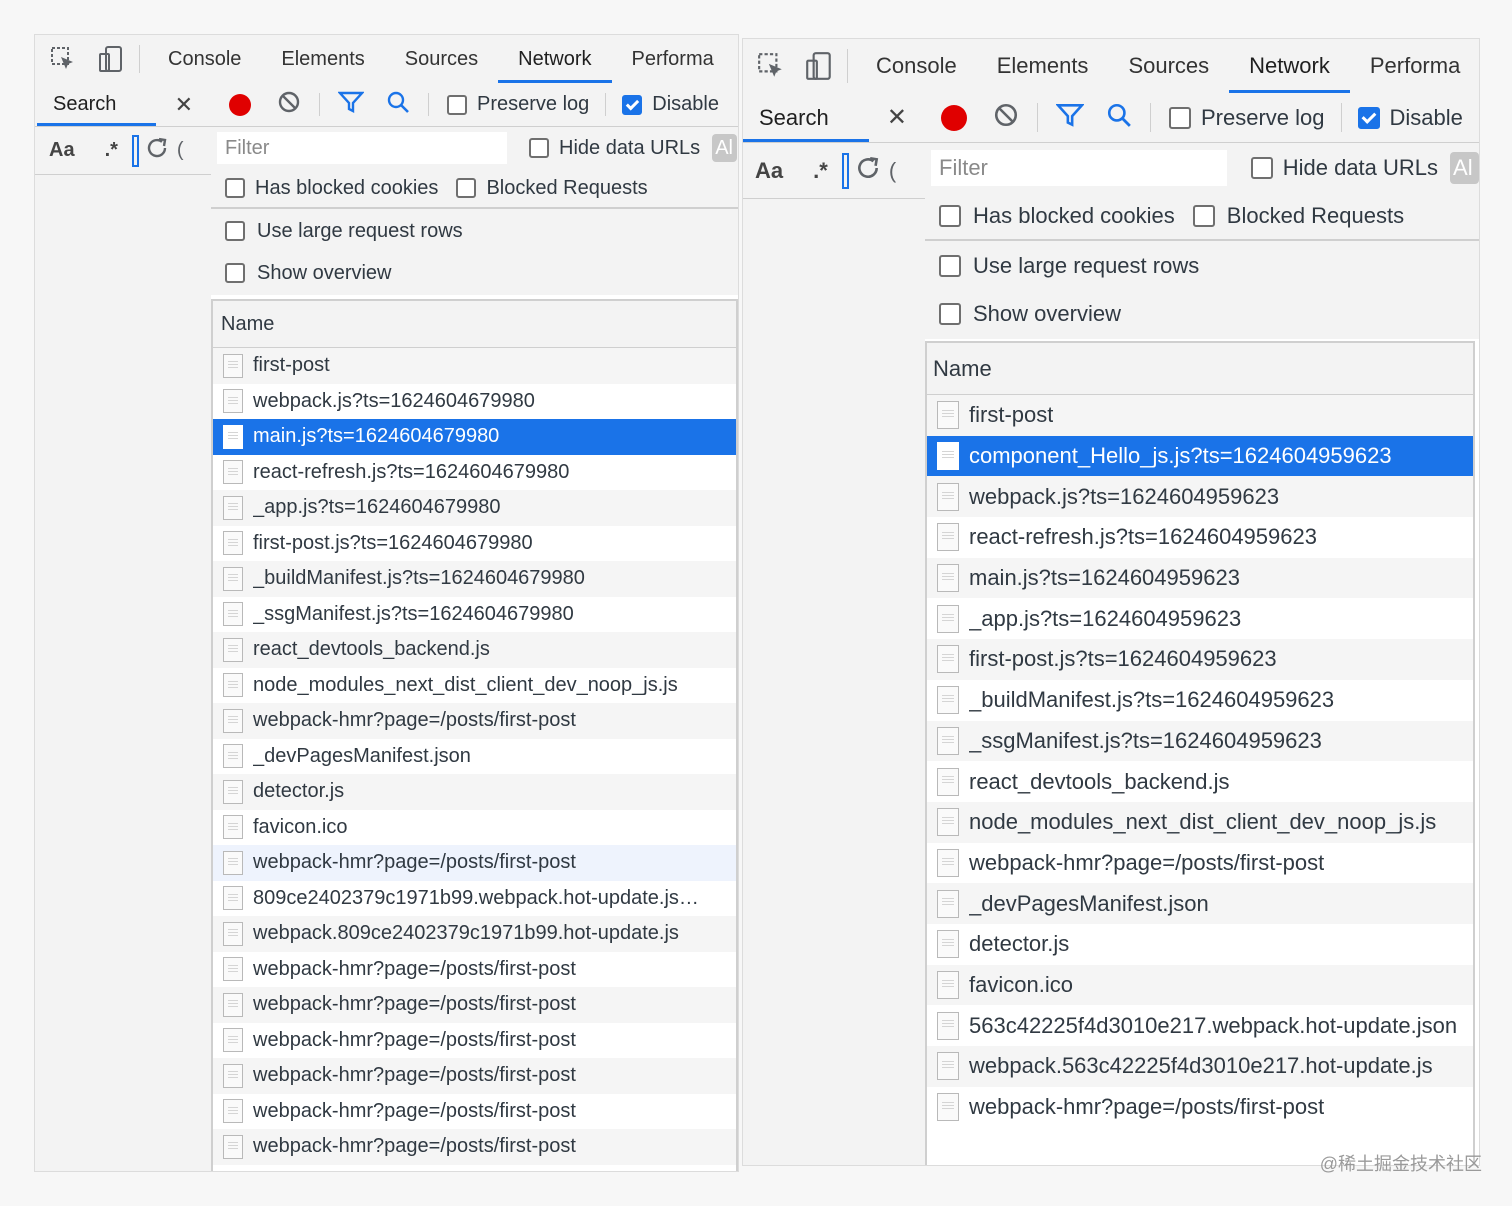 The image size is (1512, 1206). I want to click on request-row: main.js?ts=1624604679980, so click(474, 437).